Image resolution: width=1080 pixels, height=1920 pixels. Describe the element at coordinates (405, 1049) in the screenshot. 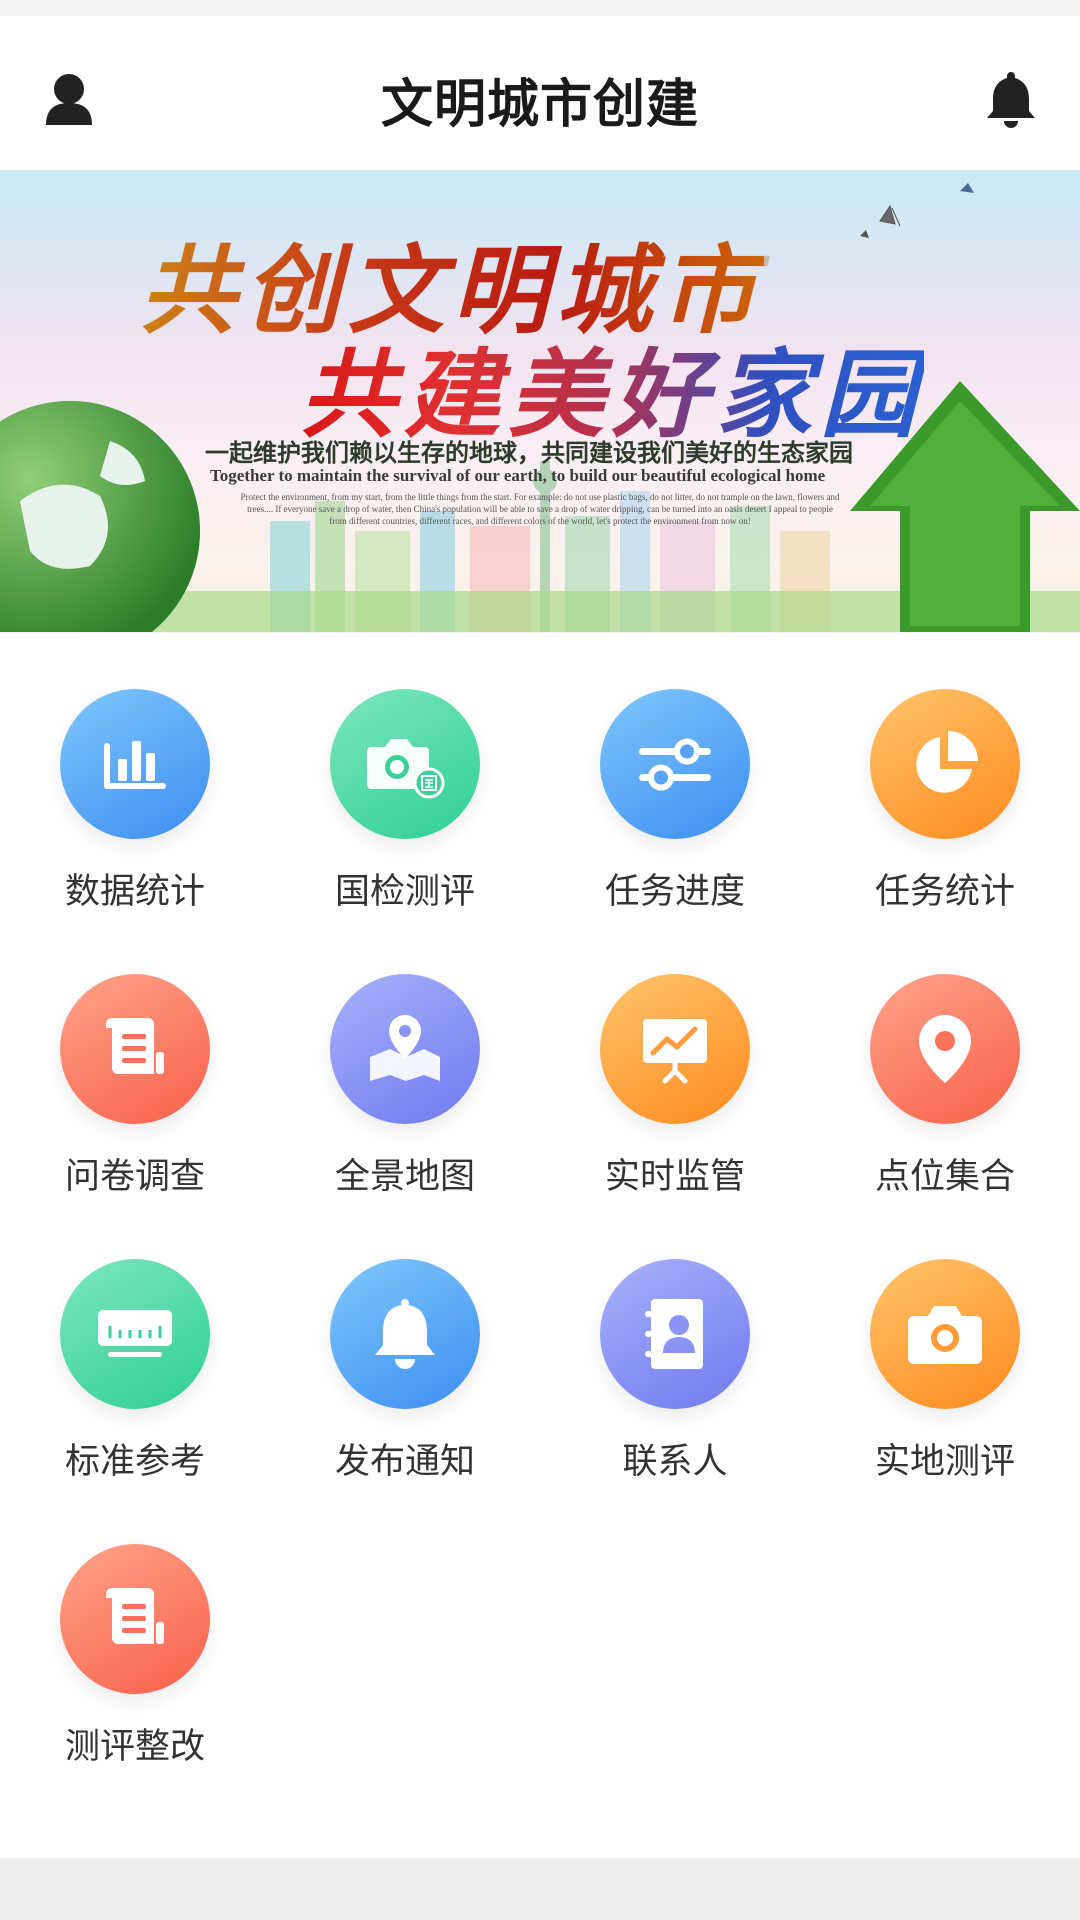

I see `map-pin-icon` at that location.